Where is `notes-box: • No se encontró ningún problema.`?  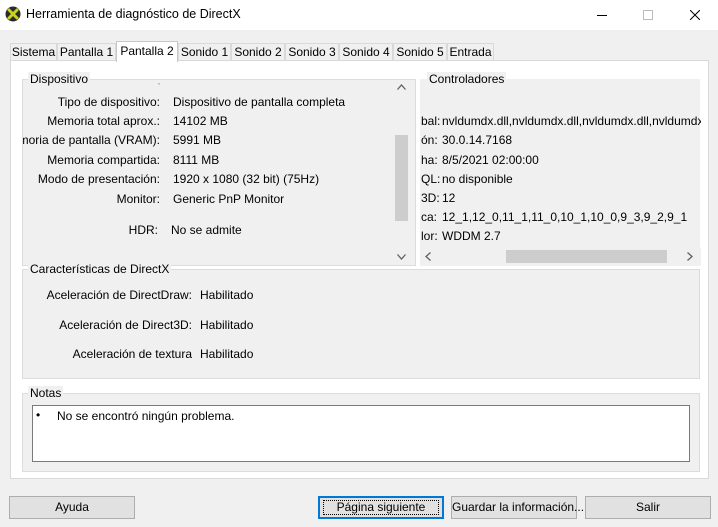
notes-box: • No se encontró ningún problema. is located at coordinates (361, 433).